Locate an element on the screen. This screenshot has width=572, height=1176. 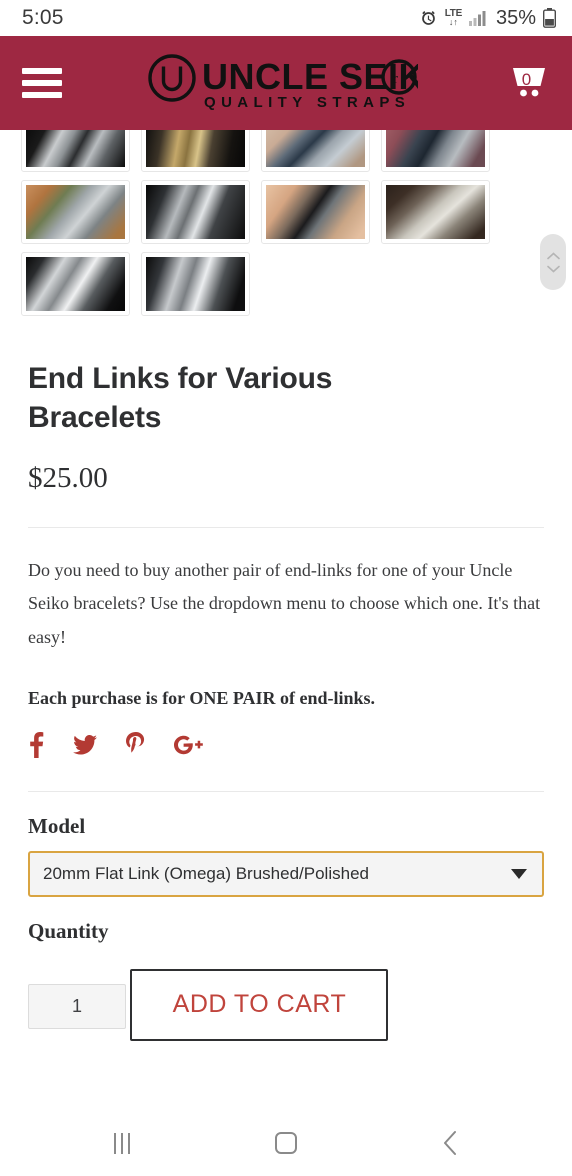
google-plus-icon is located at coordinates (189, 745).